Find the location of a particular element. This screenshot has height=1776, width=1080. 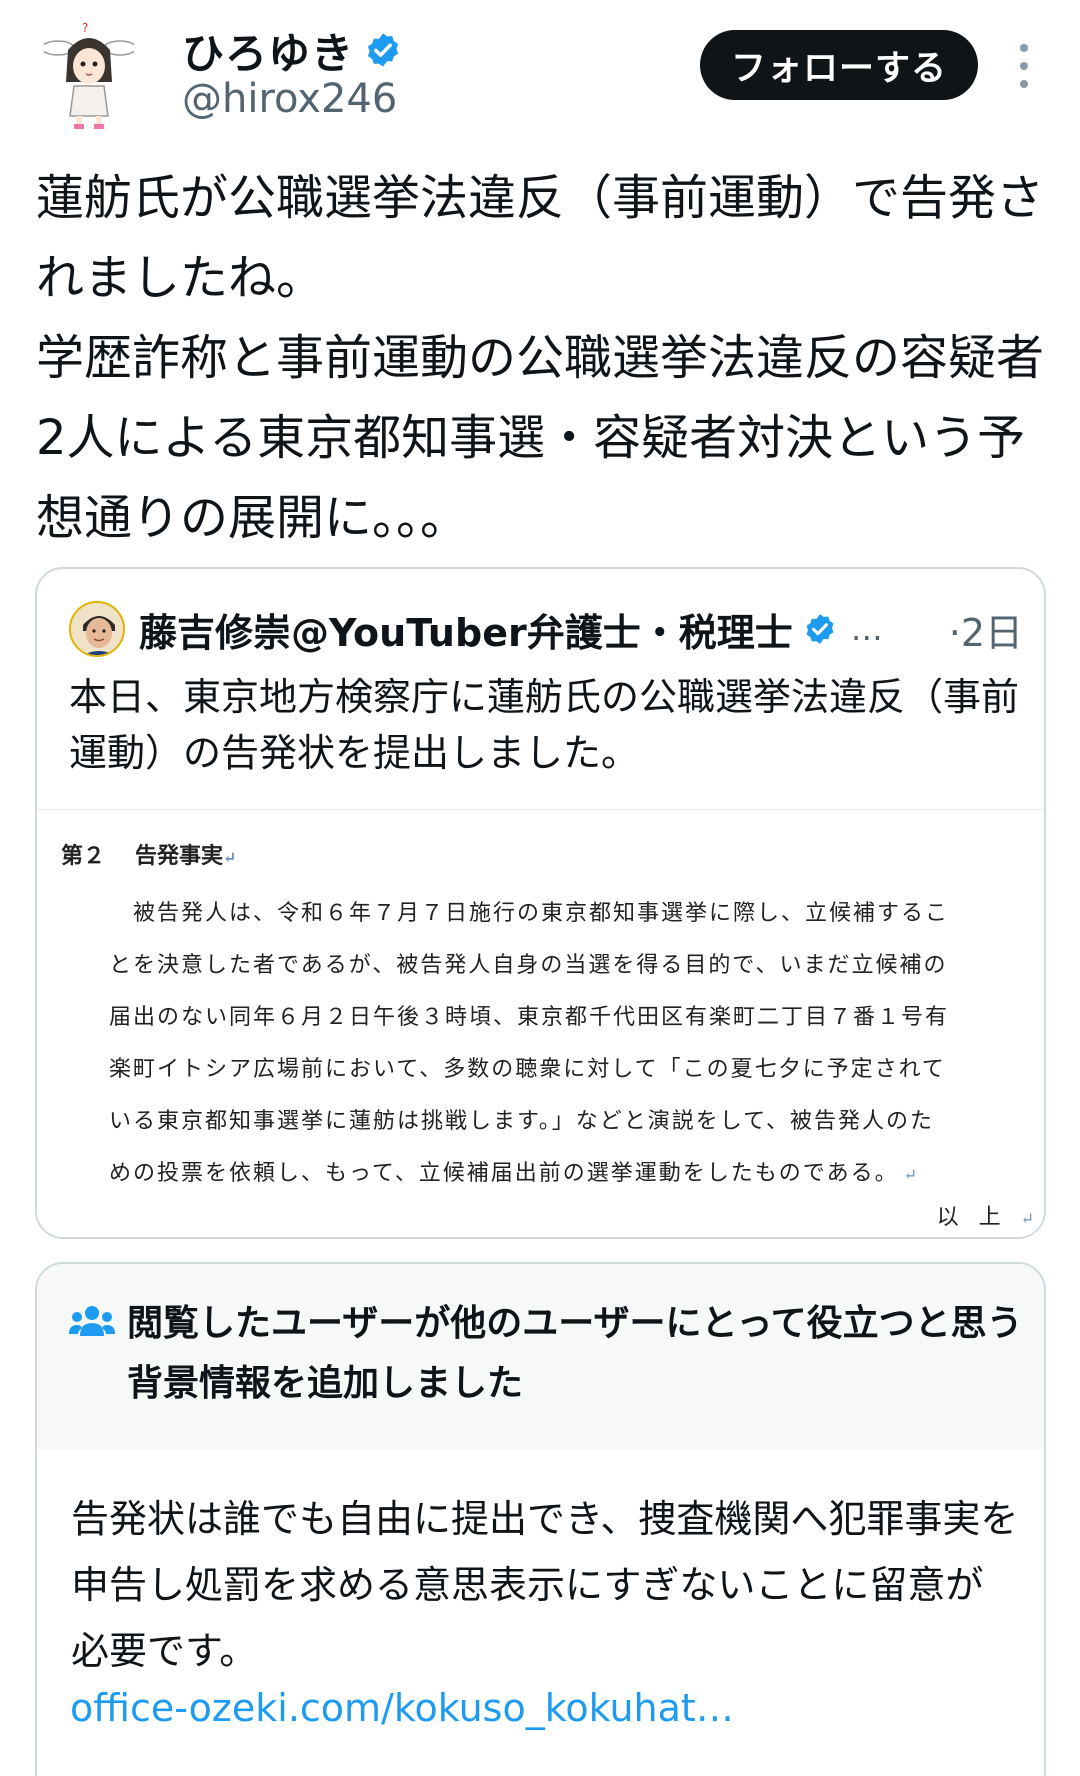

document-line: とを決意した者であるが、被告発人自身の当選を得る目的で、いまだ立候補の is located at coordinates (528, 965).